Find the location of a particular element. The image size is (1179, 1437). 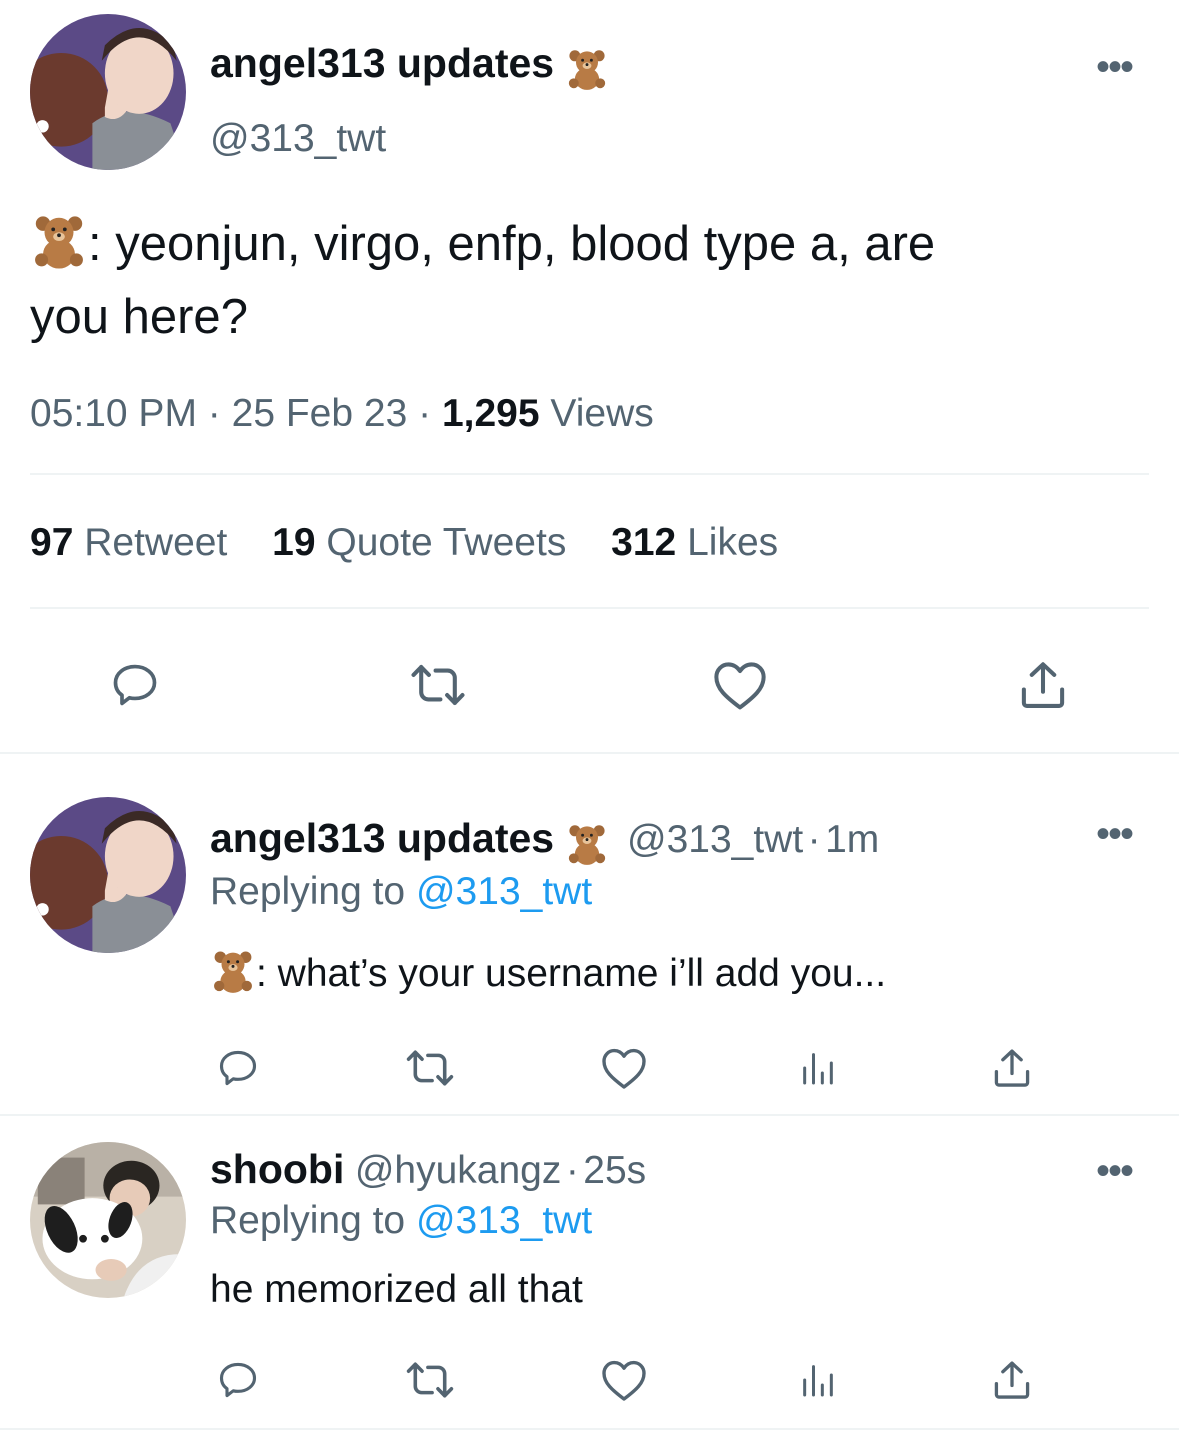

tweet-time: 05:10 PM is located at coordinates (113, 413).